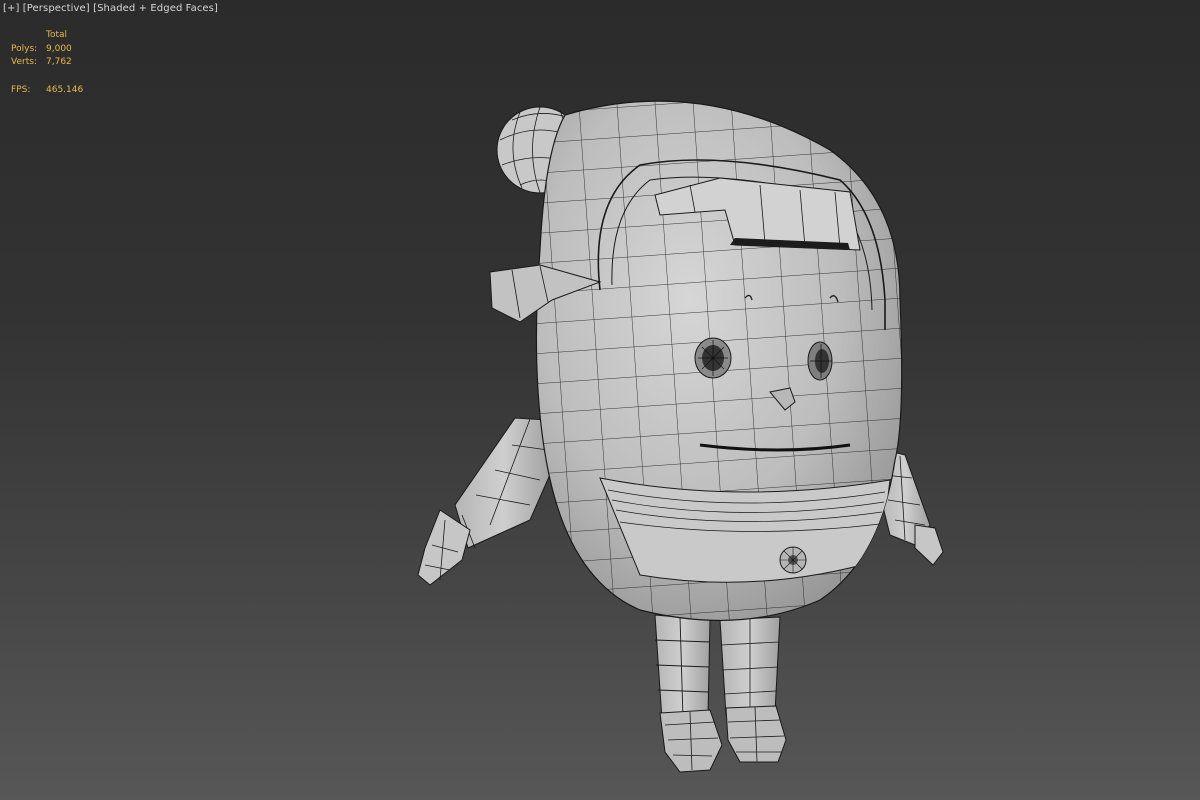  What do you see at coordinates (793, 560) in the screenshot?
I see `belly-button` at bounding box center [793, 560].